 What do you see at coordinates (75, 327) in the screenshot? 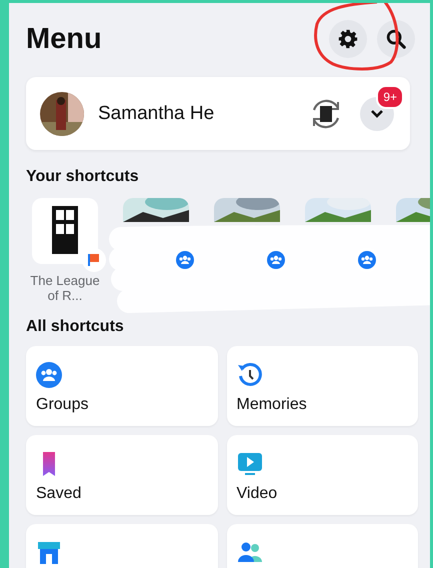
I see `section-title: All shortcuts` at bounding box center [75, 327].